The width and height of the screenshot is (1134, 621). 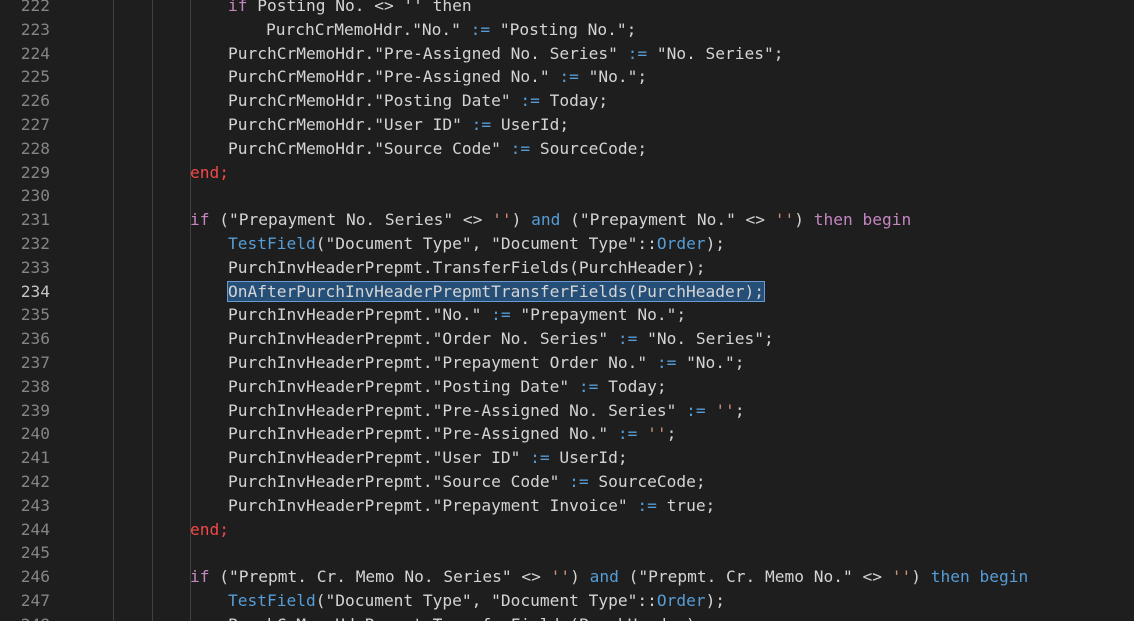 I want to click on code-token: "Source Code", so click(x=437, y=148).